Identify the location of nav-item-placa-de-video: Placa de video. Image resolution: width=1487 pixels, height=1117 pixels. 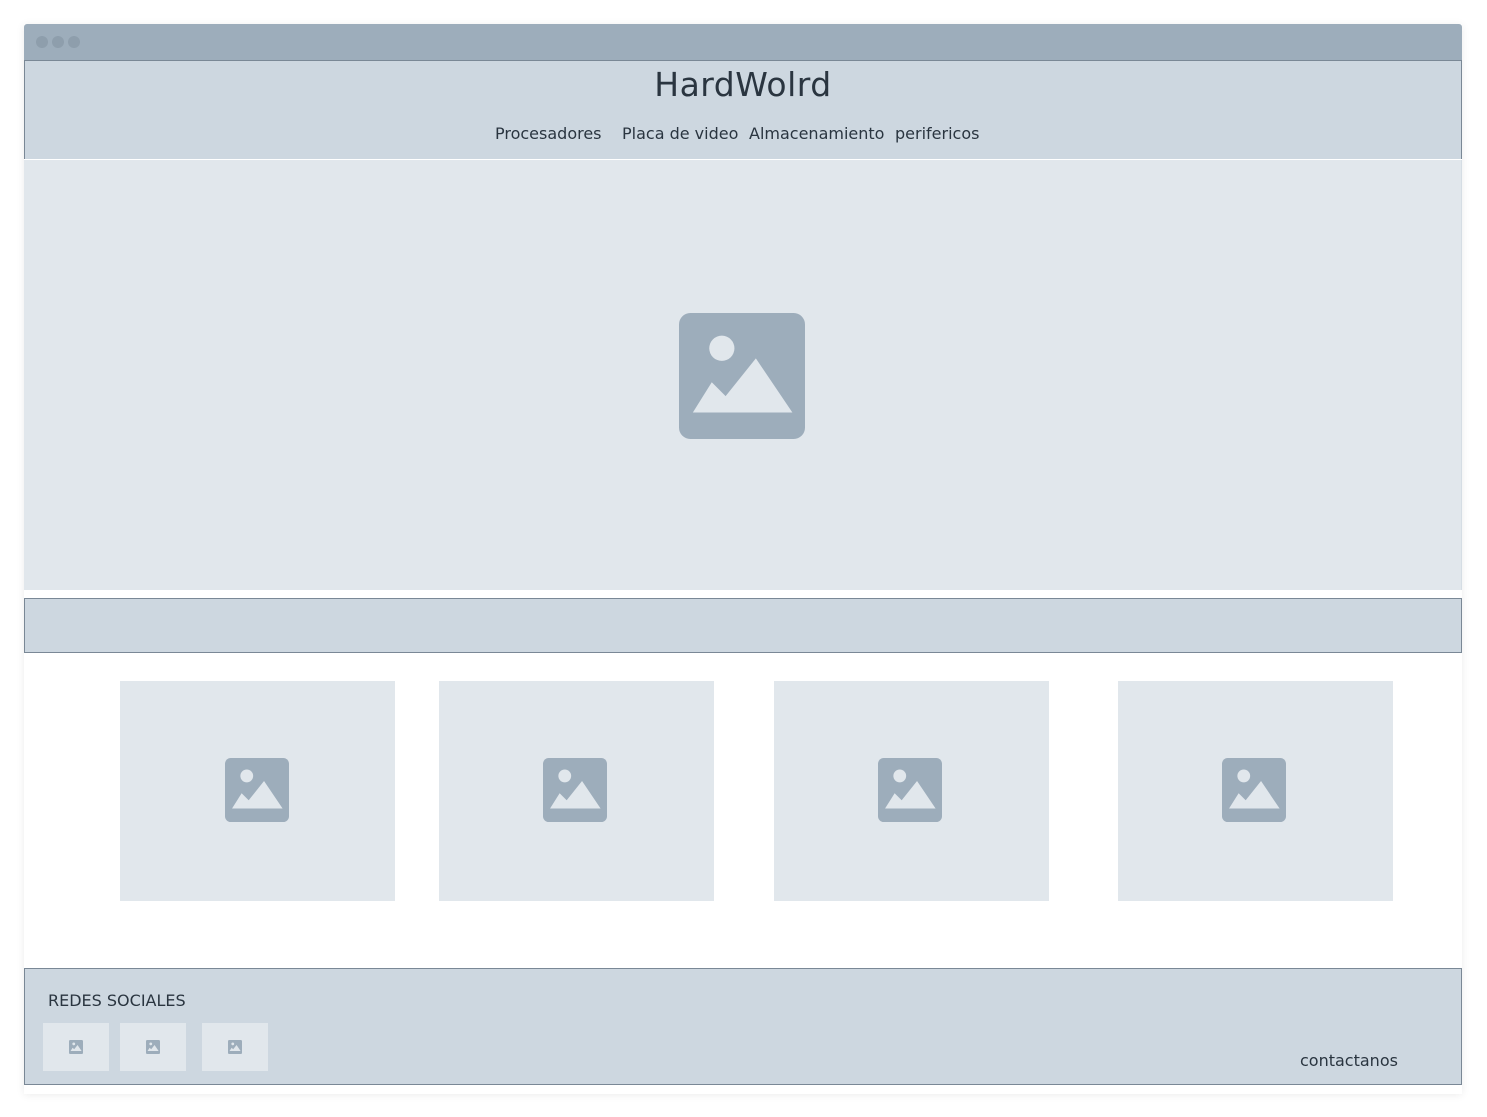
(680, 133).